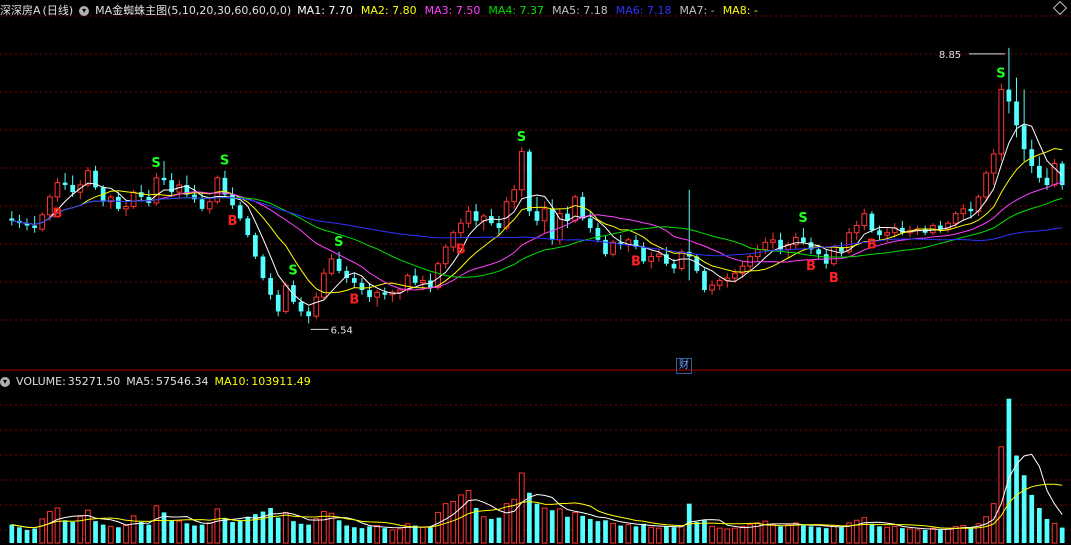  Describe the element at coordinates (684, 366) in the screenshot. I see `finance-badge: 财` at that location.